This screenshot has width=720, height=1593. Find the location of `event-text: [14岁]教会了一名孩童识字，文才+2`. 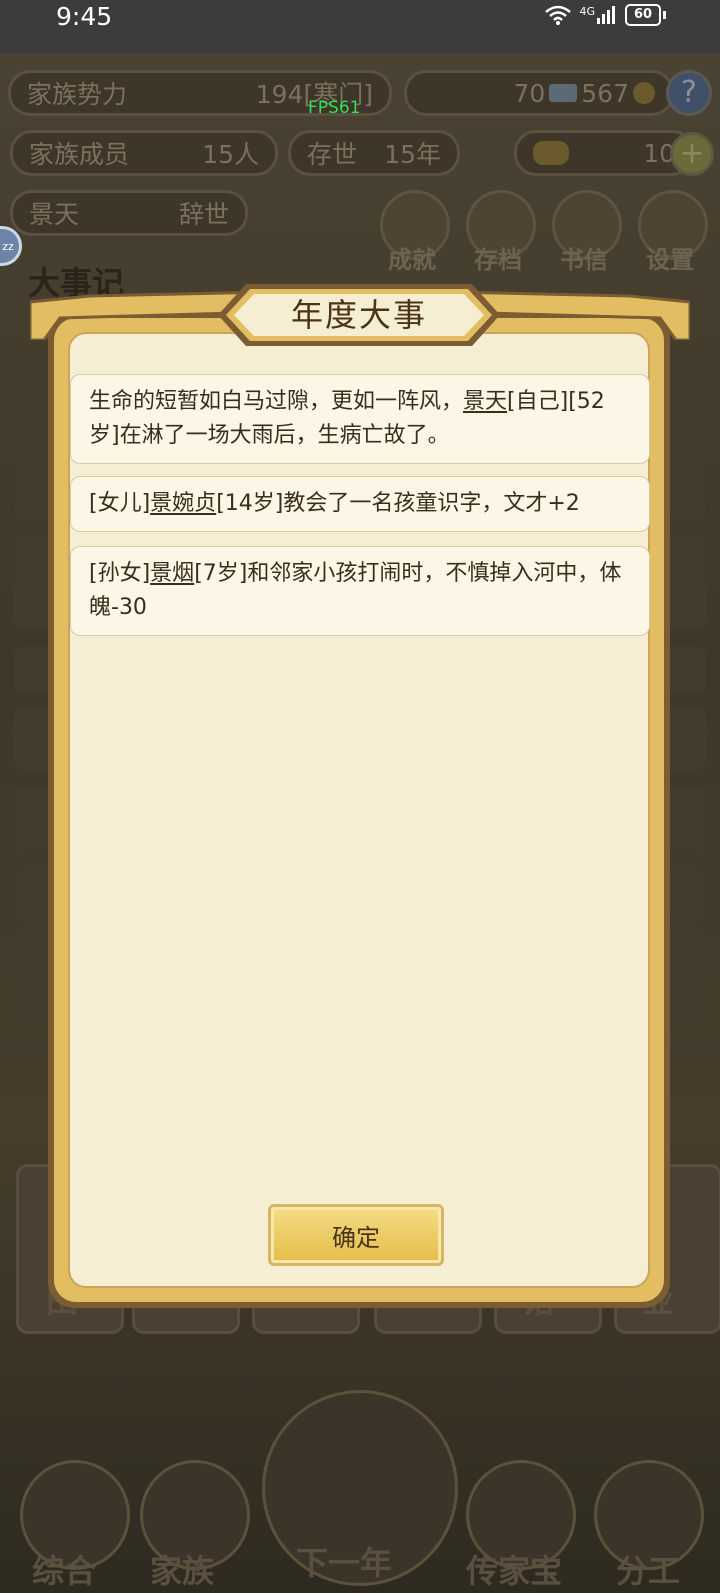

event-text: [14岁]教会了一名孩童识字，文才+2 is located at coordinates (398, 503).